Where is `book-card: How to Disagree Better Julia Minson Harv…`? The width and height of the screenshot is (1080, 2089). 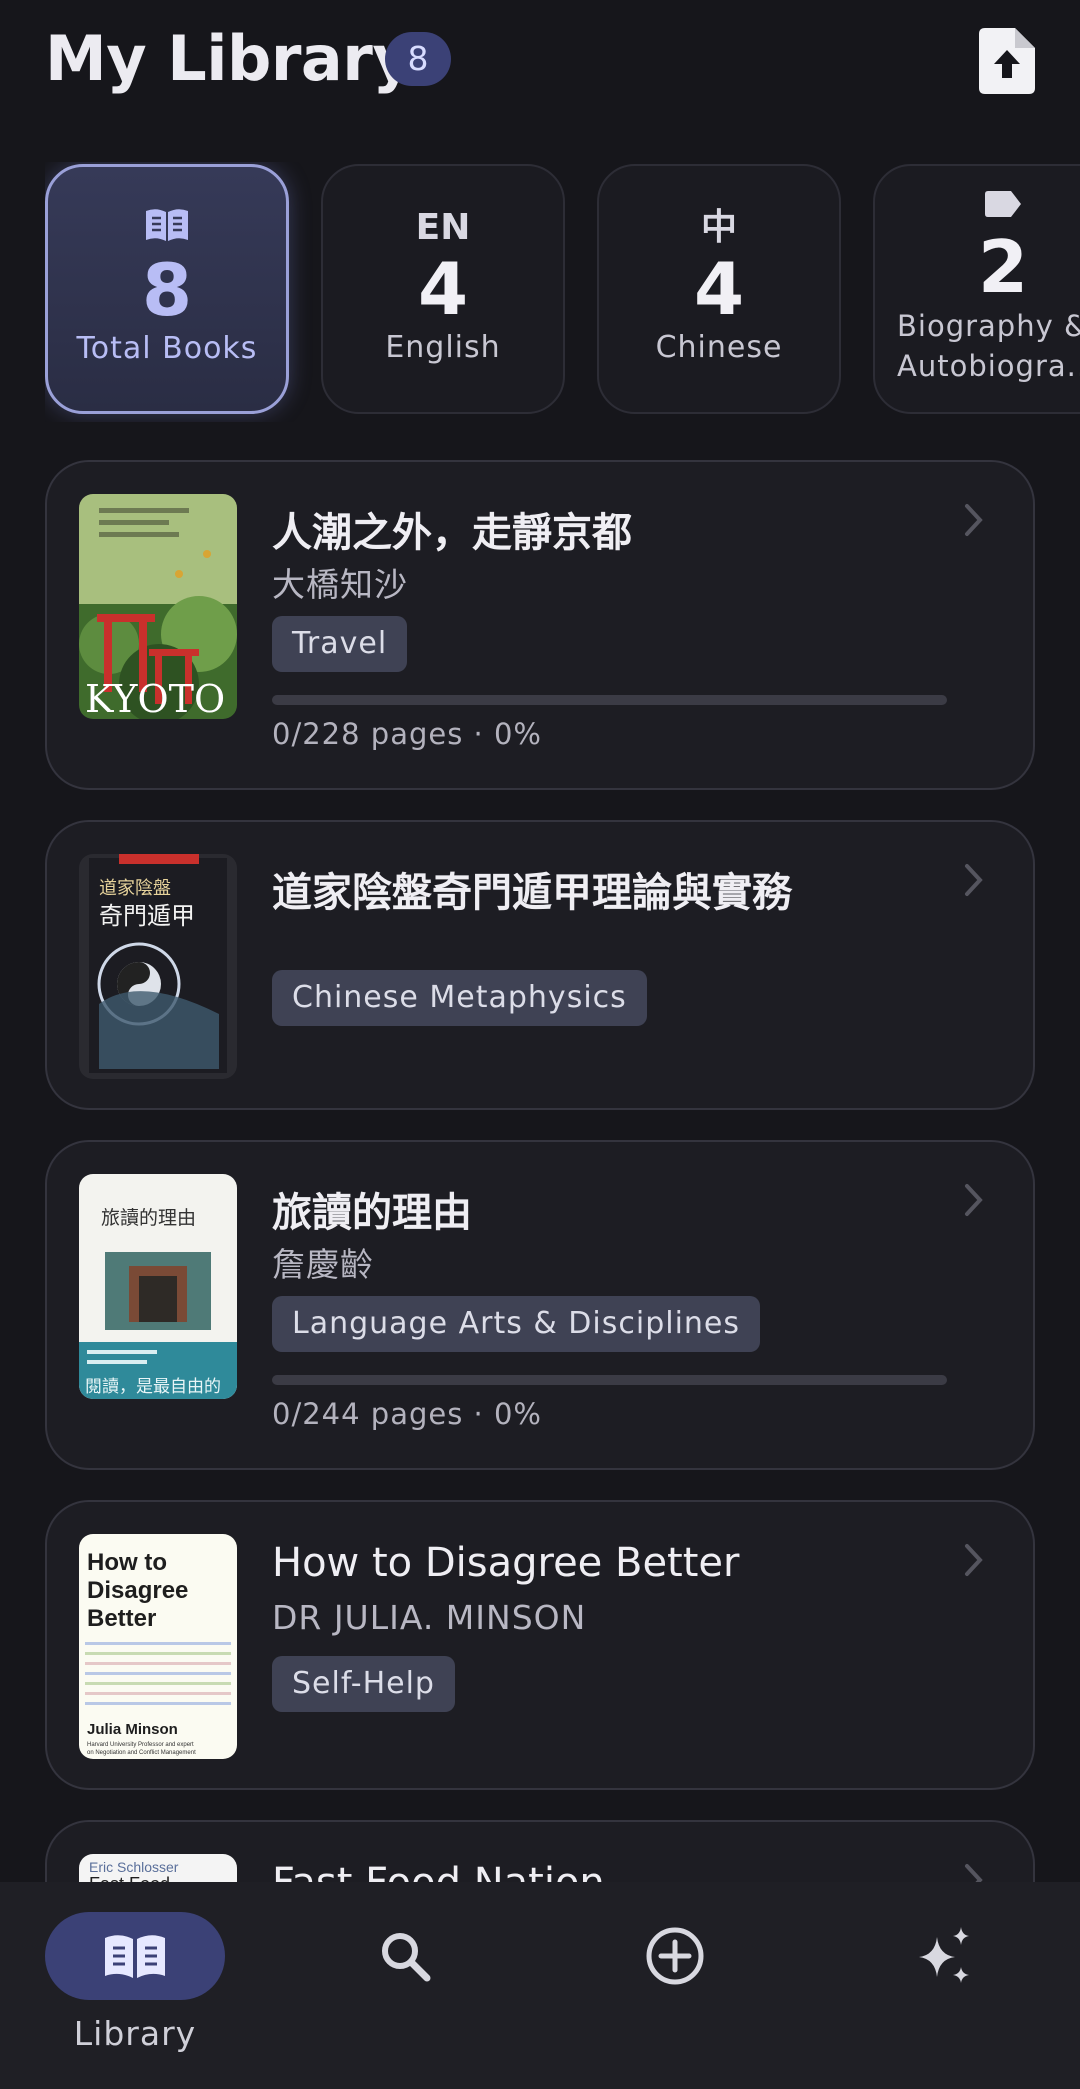
book-card: How to Disagree Better Julia Minson Harv… is located at coordinates (540, 1645).